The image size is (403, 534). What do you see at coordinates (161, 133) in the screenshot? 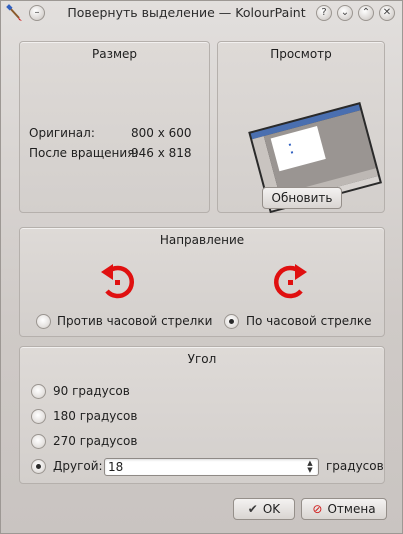
I see `original-value: 800 x 600` at bounding box center [161, 133].